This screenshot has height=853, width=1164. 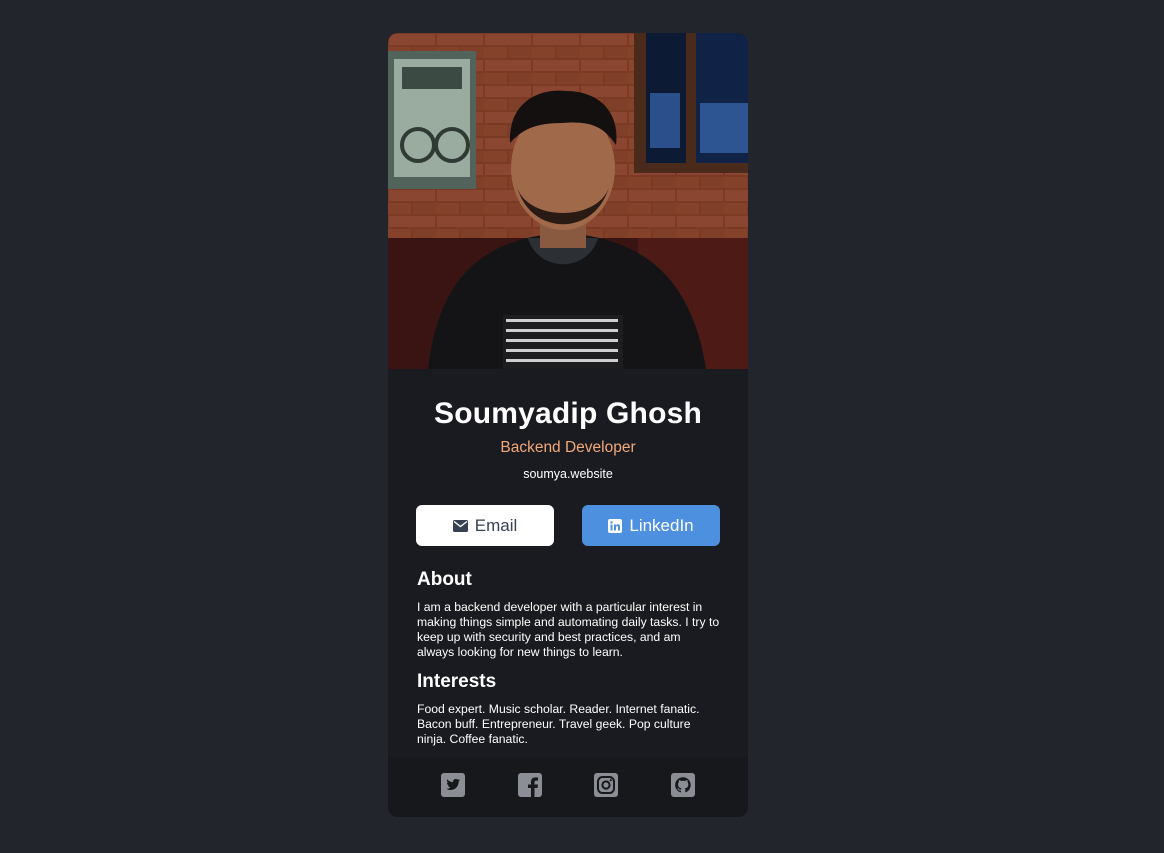 I want to click on email-button: Email, so click(x=485, y=525).